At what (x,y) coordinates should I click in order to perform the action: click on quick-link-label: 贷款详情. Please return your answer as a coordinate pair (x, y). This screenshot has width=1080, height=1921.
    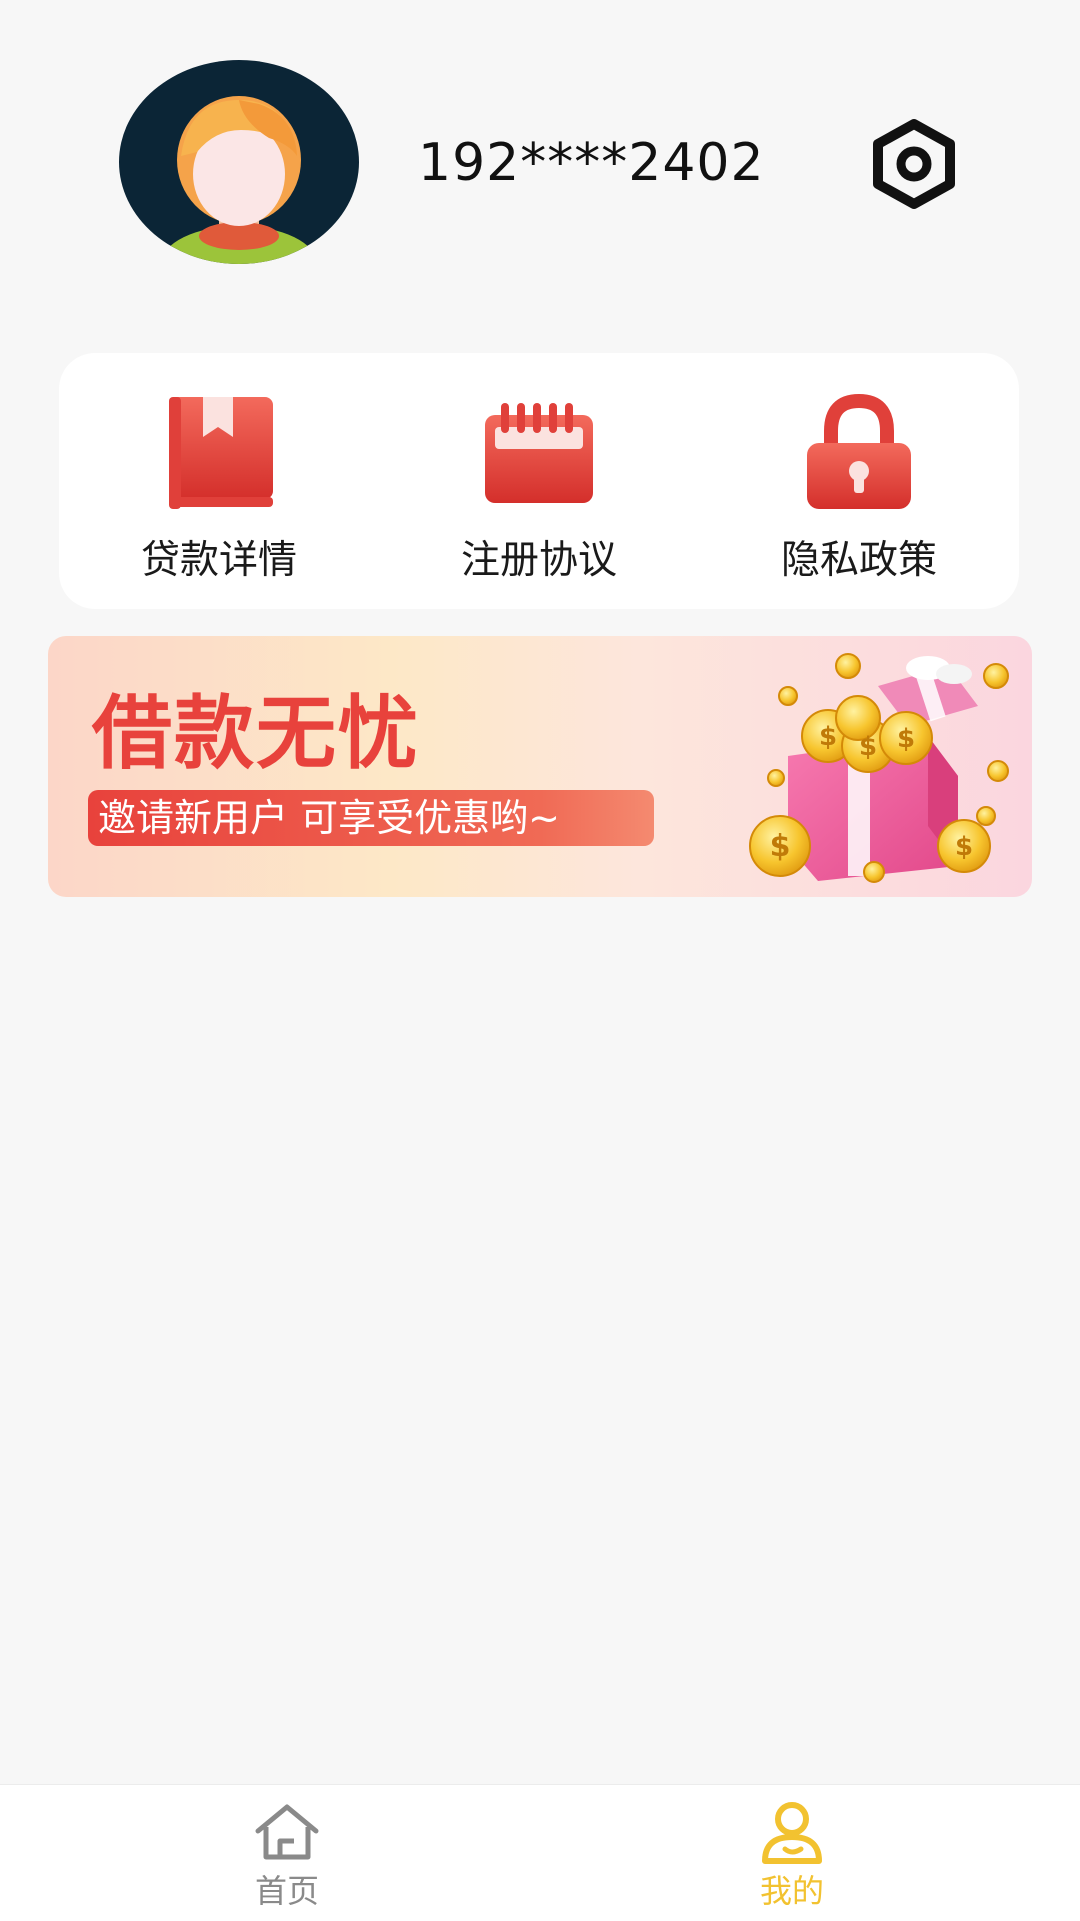
    Looking at the image, I should click on (218, 560).